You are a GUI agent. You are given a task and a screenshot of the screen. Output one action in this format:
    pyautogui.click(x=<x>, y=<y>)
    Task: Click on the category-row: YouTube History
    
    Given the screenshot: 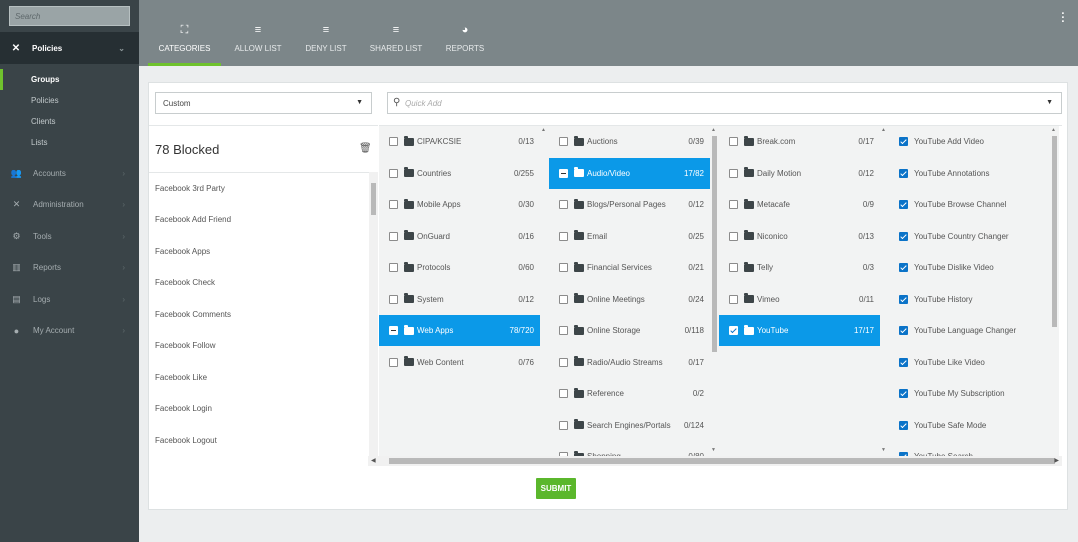 What is the action you would take?
    pyautogui.click(x=969, y=299)
    